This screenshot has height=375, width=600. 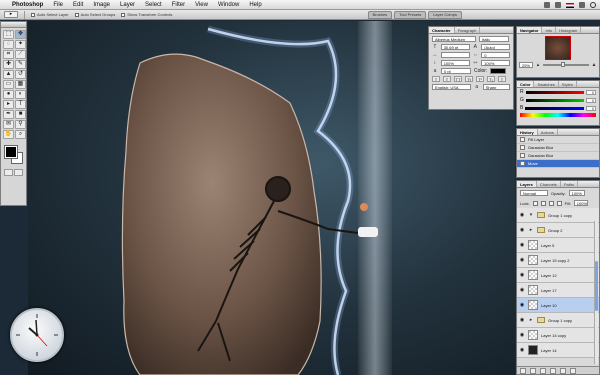 What do you see at coordinates (201, 5) in the screenshot?
I see `menu-view: View` at bounding box center [201, 5].